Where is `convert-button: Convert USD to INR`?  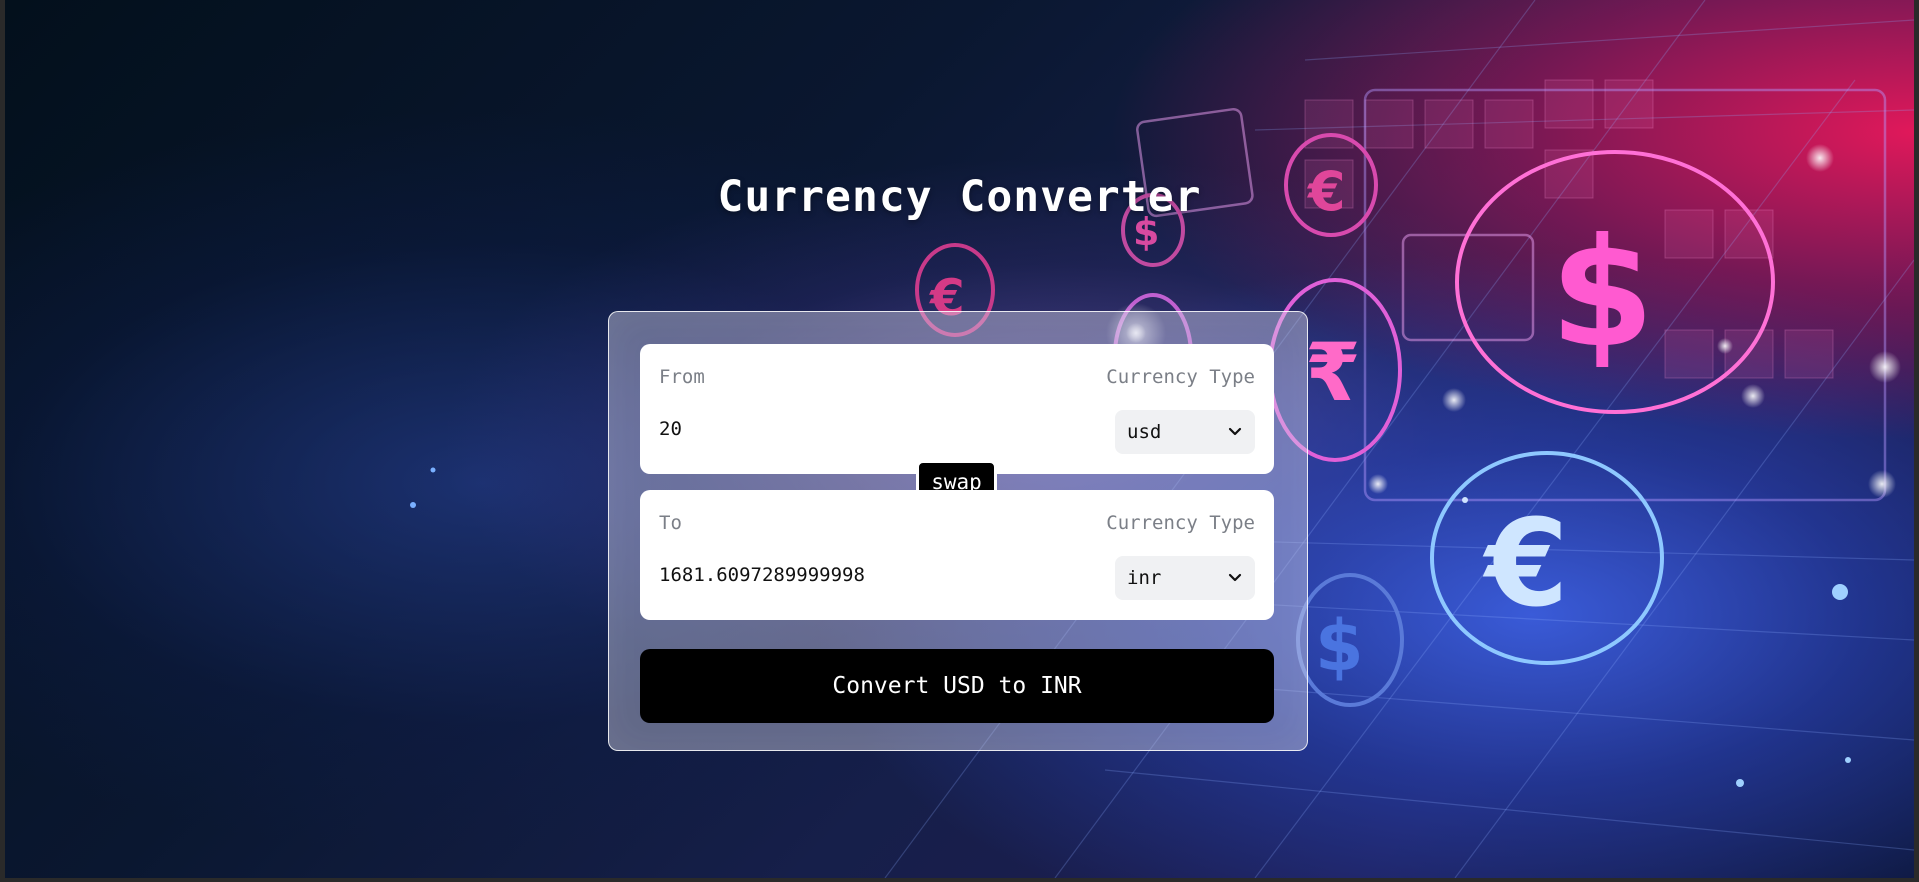 convert-button: Convert USD to INR is located at coordinates (957, 686).